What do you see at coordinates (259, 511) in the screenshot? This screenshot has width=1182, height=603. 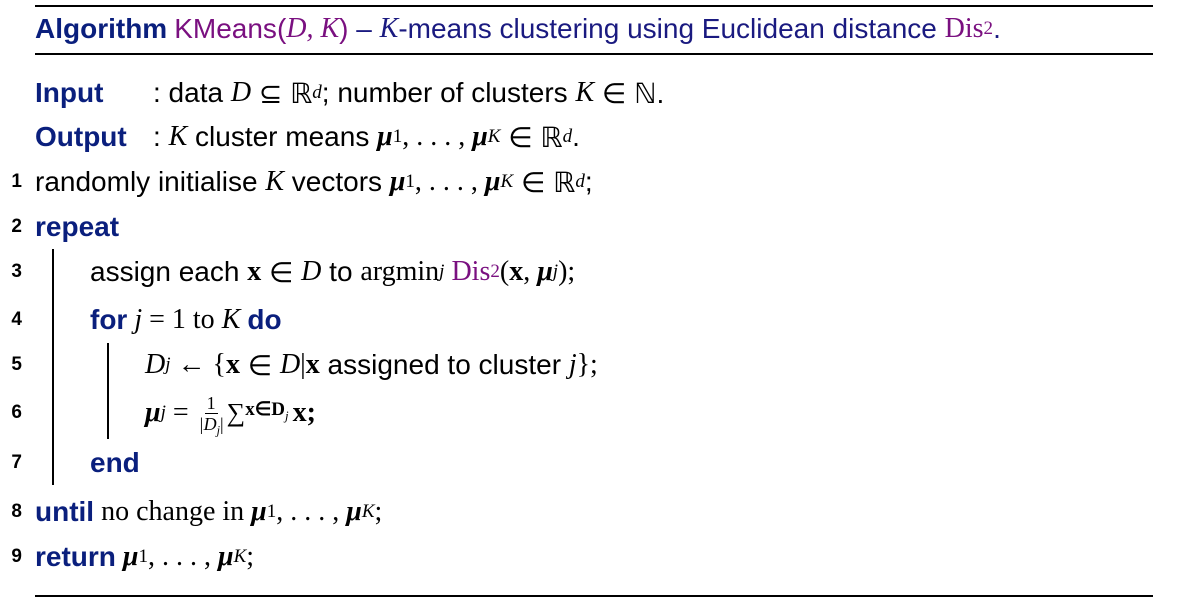 I see `l8-mu: μ` at bounding box center [259, 511].